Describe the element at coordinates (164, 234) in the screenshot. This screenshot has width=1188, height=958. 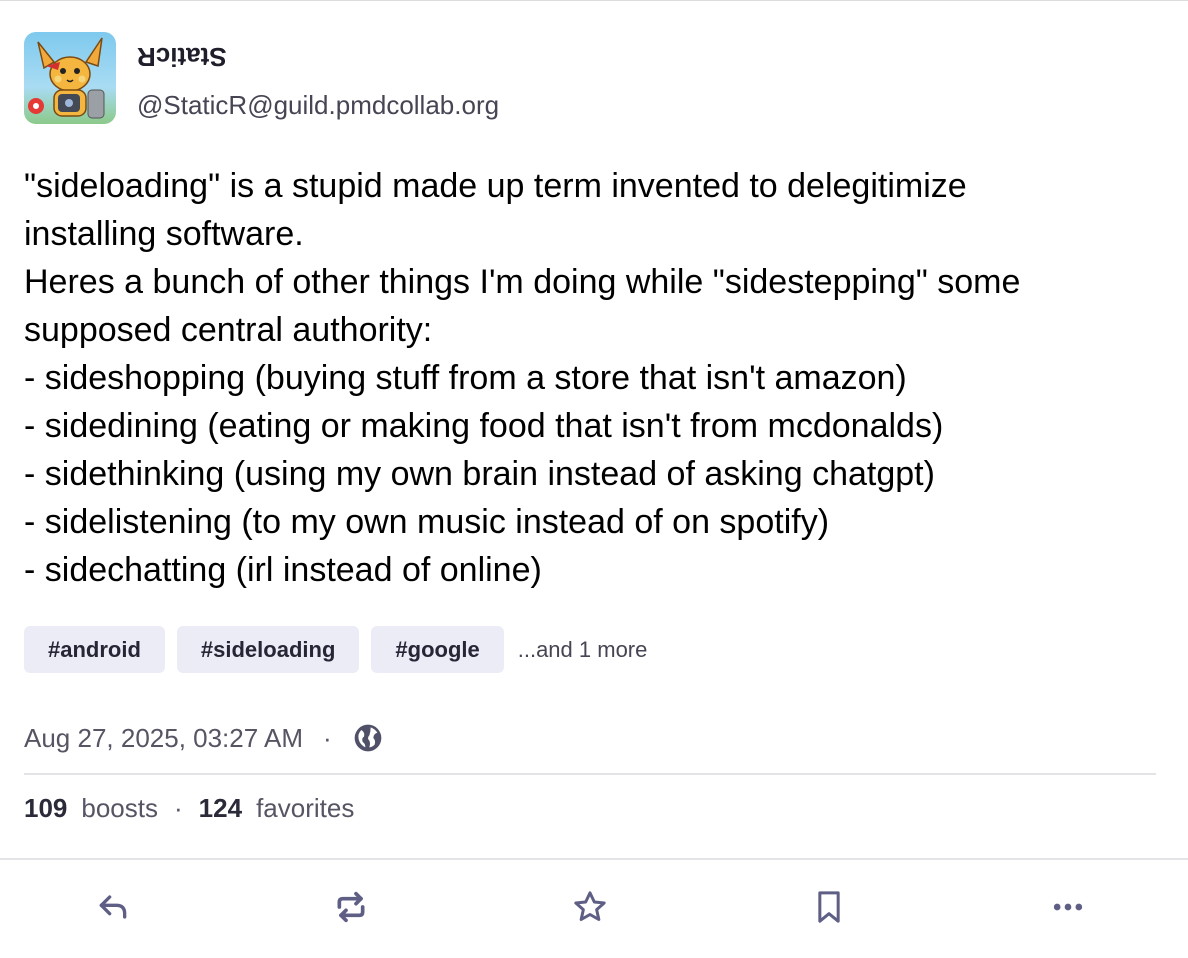
I see `post-line: installing software.` at that location.